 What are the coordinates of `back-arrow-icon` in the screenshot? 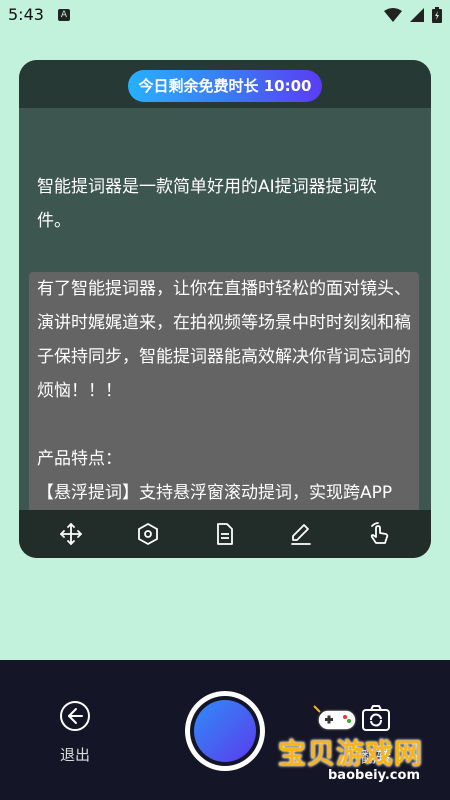 It's located at (75, 716).